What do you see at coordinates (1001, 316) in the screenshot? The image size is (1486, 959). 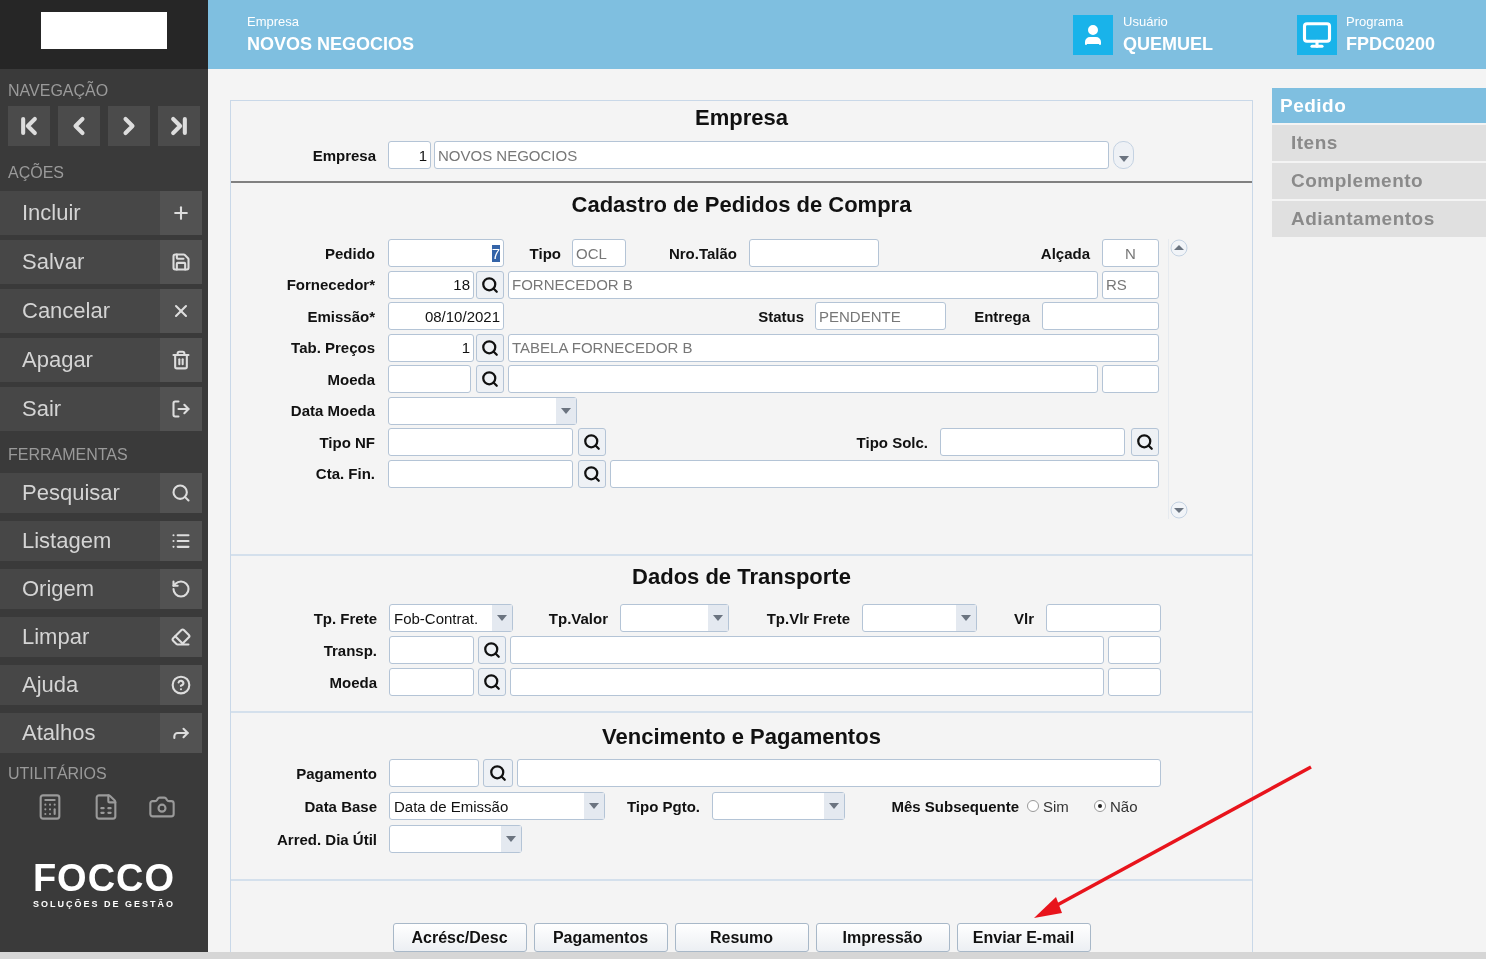 I see `field-label: Entrega` at bounding box center [1001, 316].